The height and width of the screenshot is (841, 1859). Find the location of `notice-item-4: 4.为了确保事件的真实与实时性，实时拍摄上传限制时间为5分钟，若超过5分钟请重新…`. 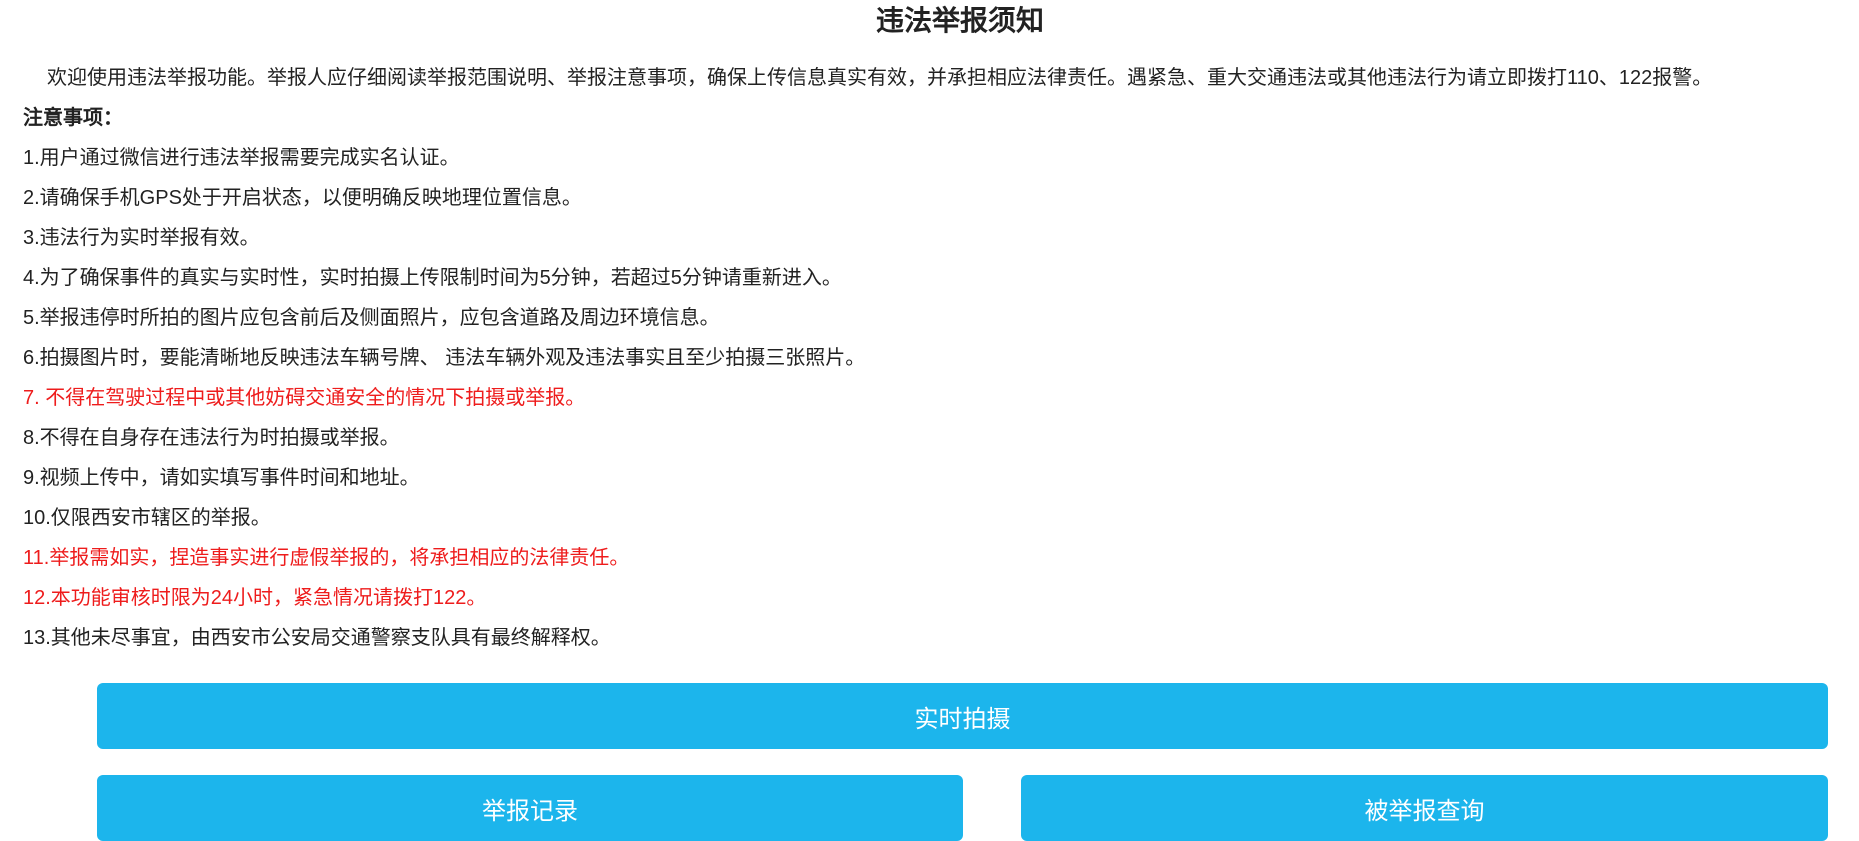

notice-item-4: 4.为了确保事件的真实与实时性，实时拍摄上传限制时间为5分钟，若超过5分钟请重新… is located at coordinates (432, 278).